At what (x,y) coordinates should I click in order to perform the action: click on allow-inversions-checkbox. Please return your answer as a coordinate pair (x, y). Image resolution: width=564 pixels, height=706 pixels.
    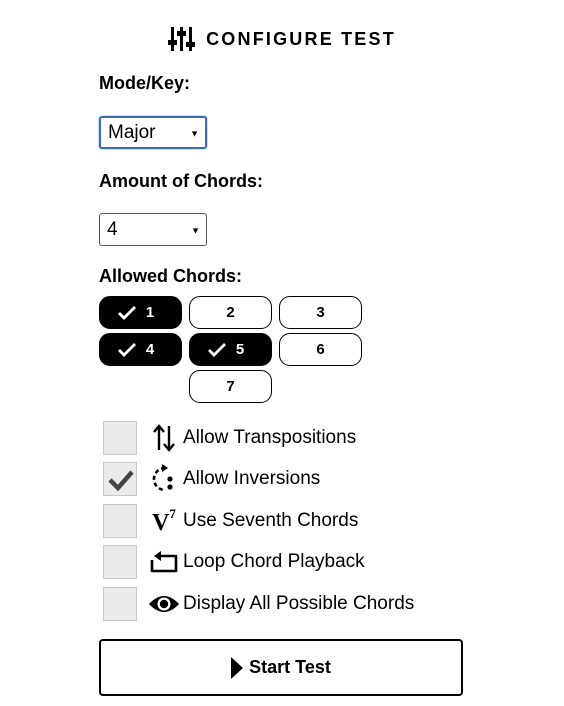
    Looking at the image, I should click on (120, 479).